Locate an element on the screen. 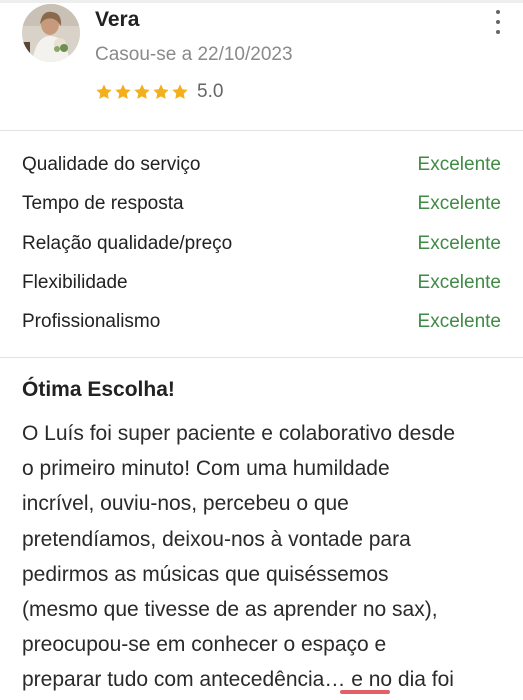  avatar-photo is located at coordinates (51, 33).